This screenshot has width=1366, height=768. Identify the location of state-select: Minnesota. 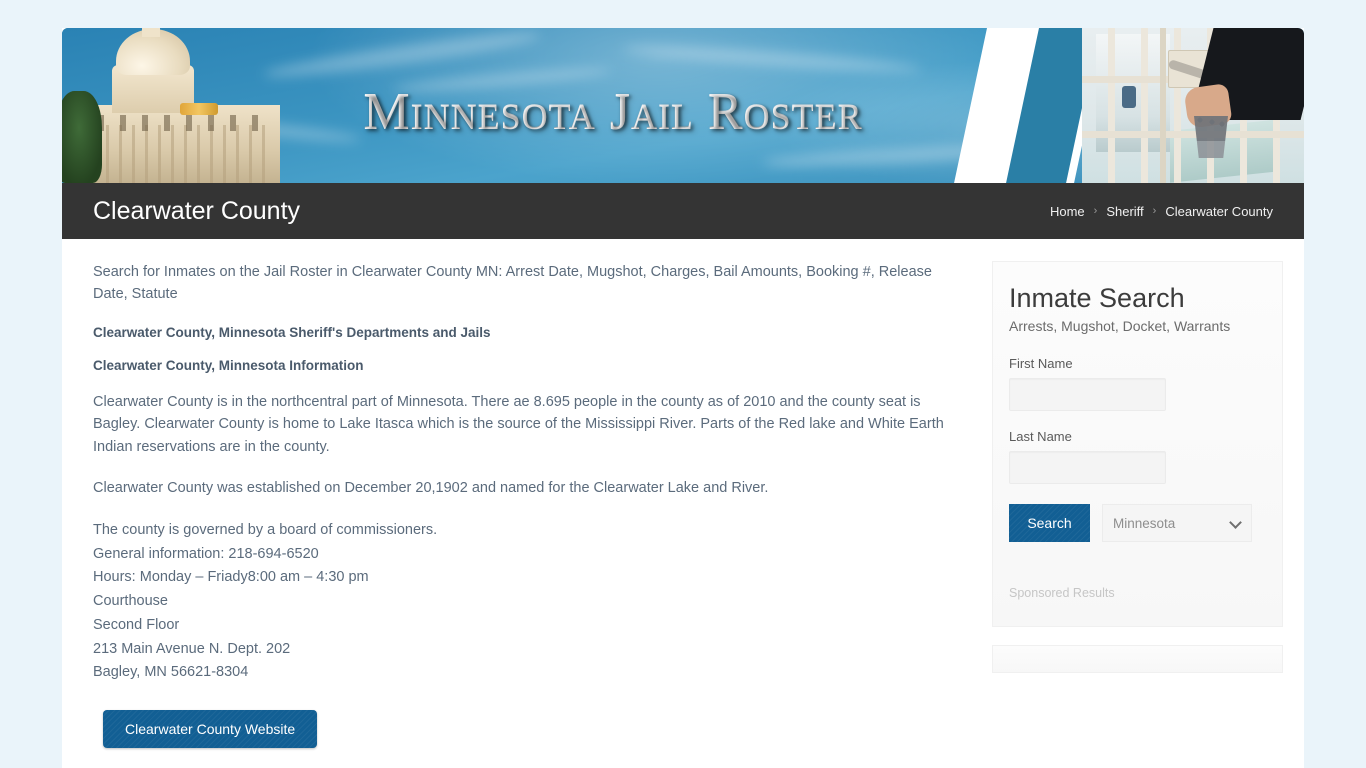
(1177, 523).